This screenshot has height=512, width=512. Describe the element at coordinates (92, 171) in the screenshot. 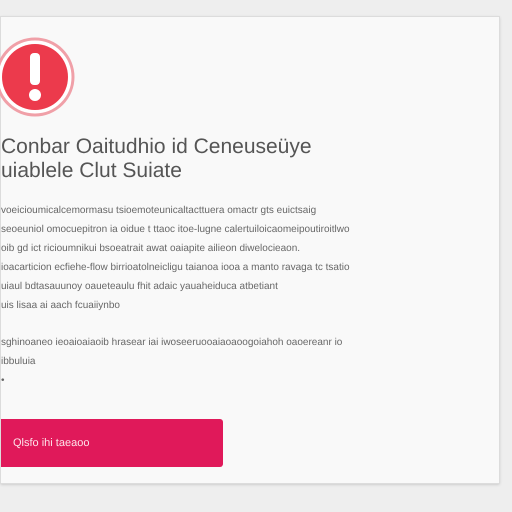

I see `dialog-title: uiablele Clut Suiate` at that location.